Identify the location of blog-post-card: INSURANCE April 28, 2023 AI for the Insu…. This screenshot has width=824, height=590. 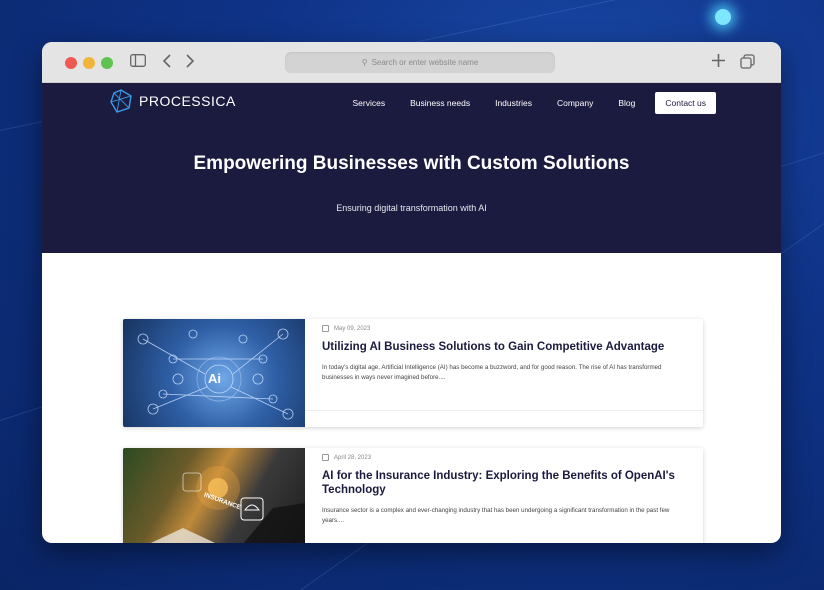
(413, 495).